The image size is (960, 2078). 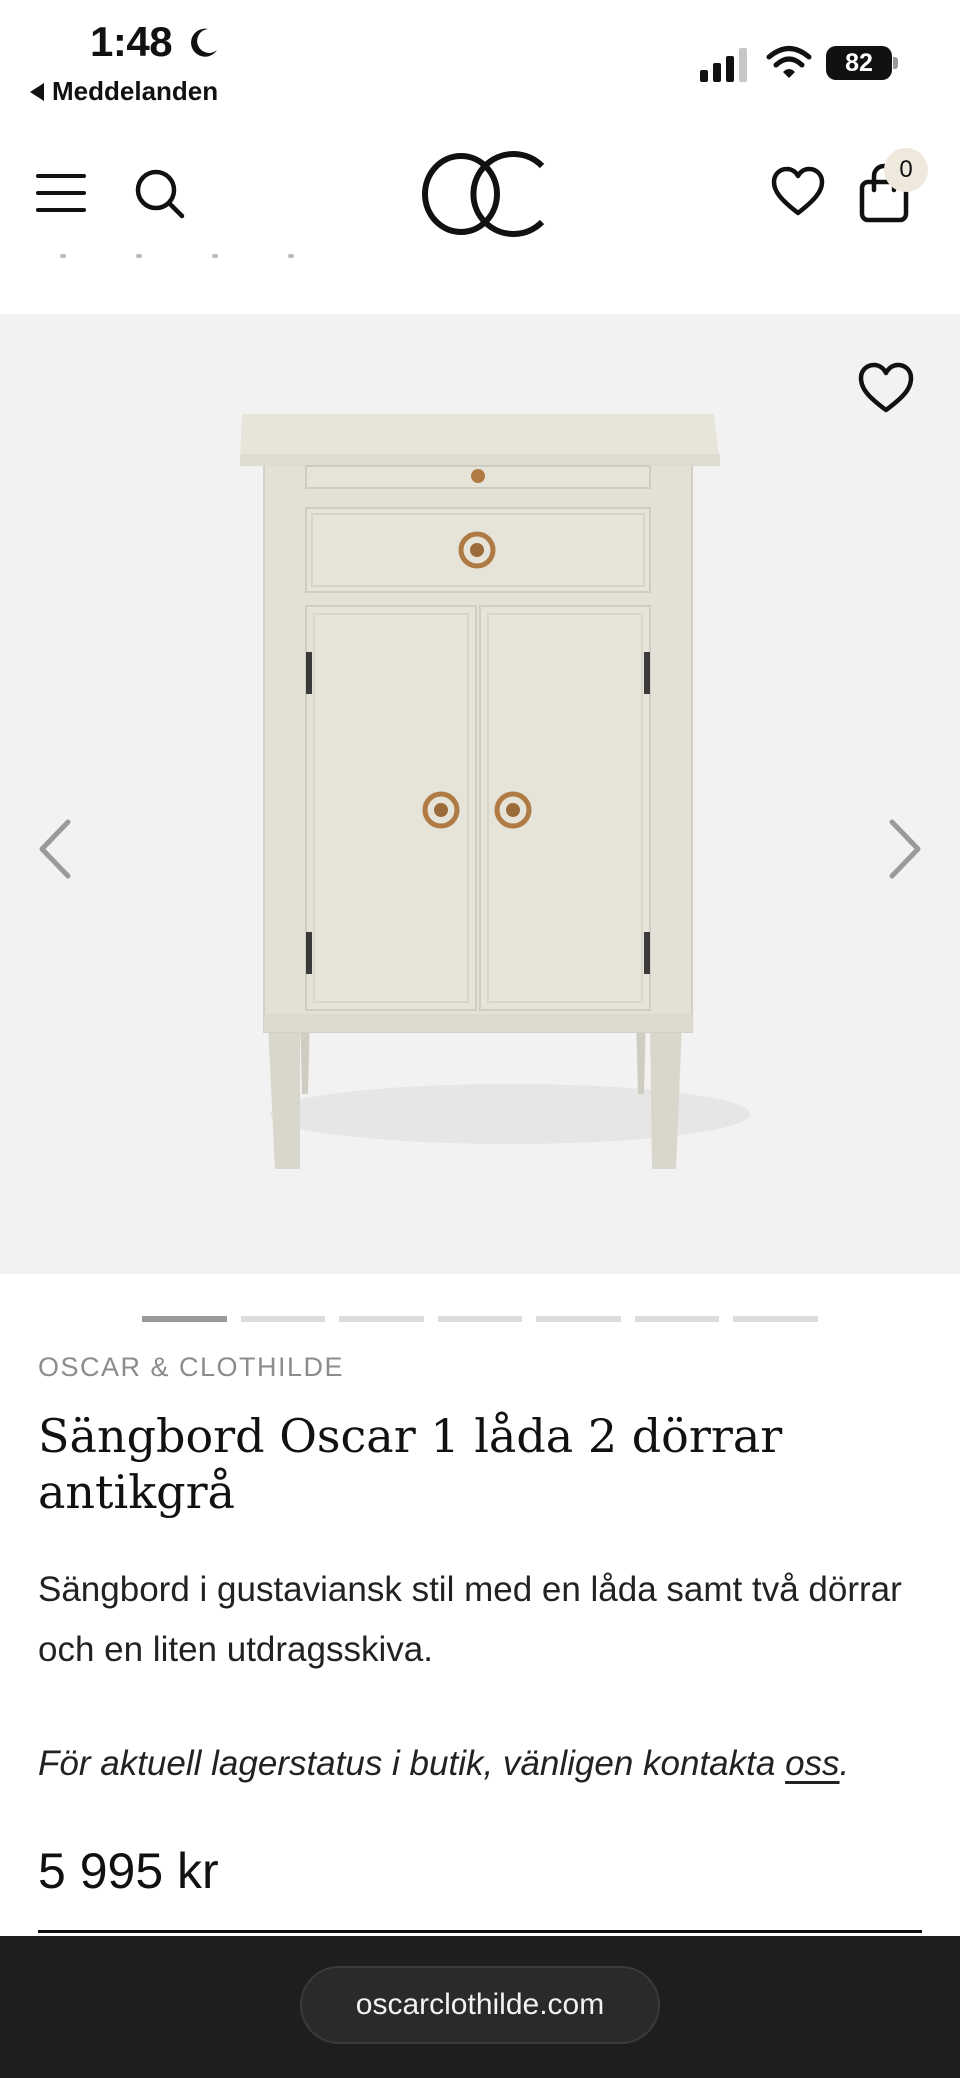 I want to click on product-price: 5 995 kr, so click(x=128, y=1871).